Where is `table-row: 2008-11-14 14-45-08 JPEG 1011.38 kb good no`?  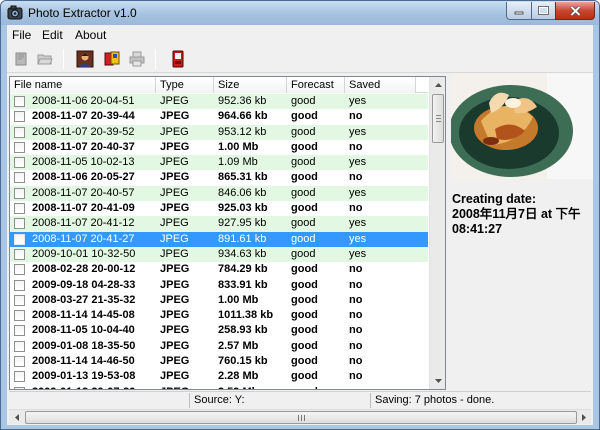
table-row: 2008-11-14 14-45-08 JPEG 1011.38 kb good no is located at coordinates (219, 315).